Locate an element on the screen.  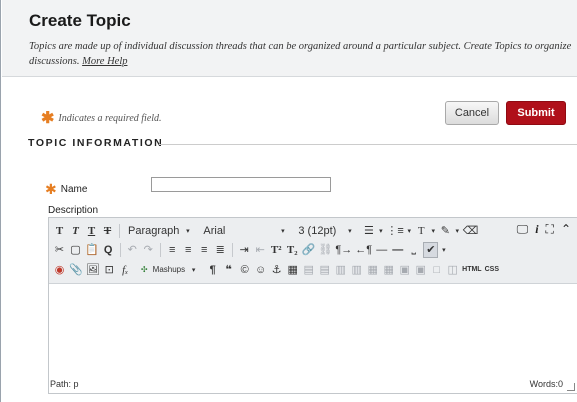
table-merge-icon: ▣ is located at coordinates (420, 270).